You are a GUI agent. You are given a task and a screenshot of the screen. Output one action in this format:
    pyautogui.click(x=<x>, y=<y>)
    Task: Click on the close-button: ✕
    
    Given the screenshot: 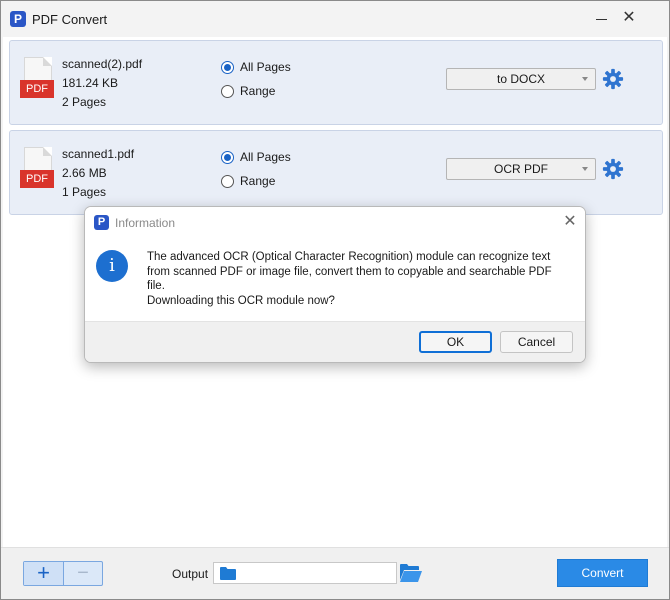 What is the action you would take?
    pyautogui.click(x=629, y=19)
    